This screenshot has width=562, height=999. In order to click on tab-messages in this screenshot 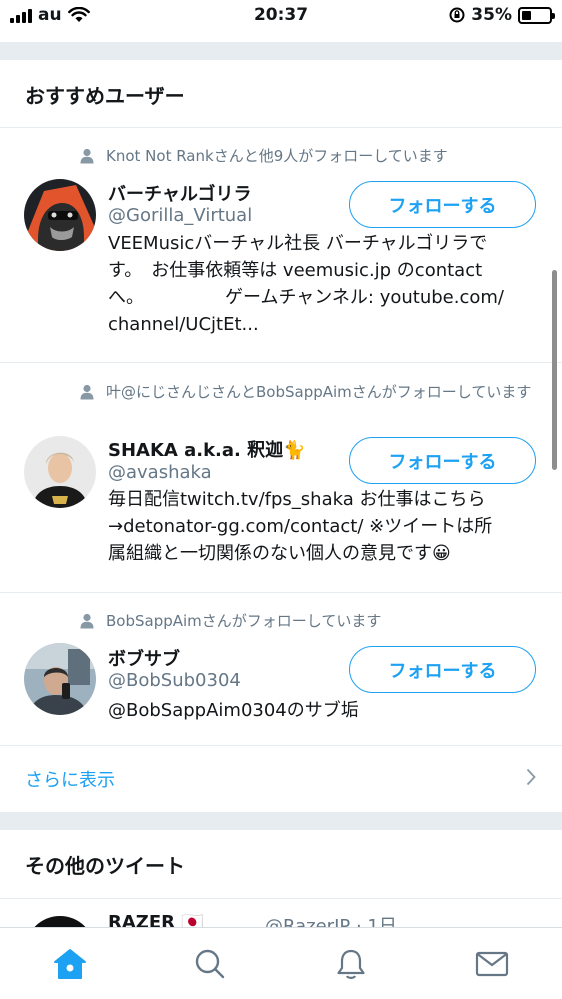, I will do `click(492, 964)`.